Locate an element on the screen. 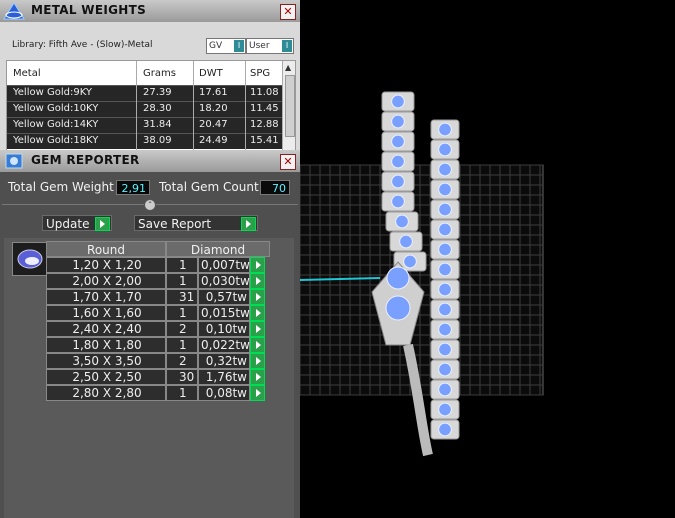 Image resolution: width=675 pixels, height=518 pixels. collapse-toggle-icon: ⌃ is located at coordinates (150, 205).